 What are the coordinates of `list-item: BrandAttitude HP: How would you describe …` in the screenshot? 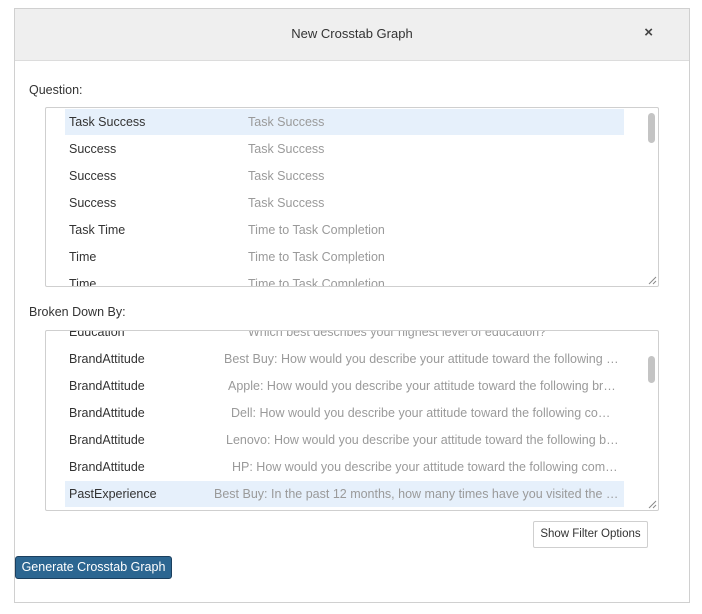 It's located at (344, 467).